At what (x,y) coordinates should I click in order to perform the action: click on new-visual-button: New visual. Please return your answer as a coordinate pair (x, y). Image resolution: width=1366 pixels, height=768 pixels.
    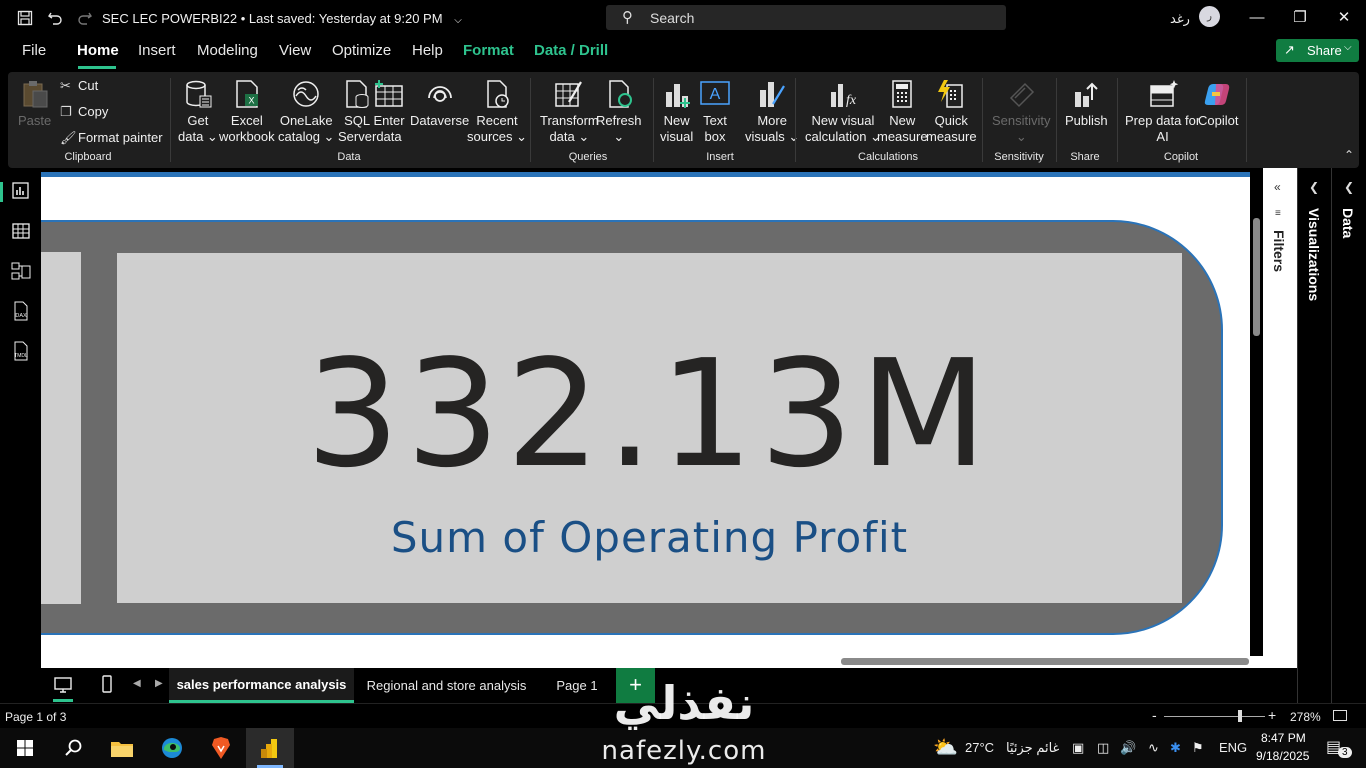
    Looking at the image, I should click on (676, 111).